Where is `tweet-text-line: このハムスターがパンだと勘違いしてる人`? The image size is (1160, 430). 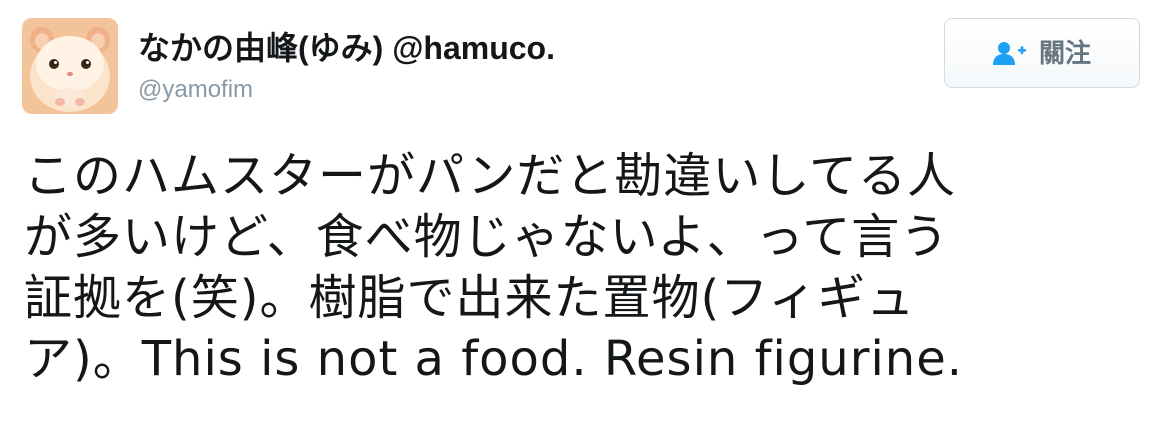 tweet-text-line: このハムスターがパンだと勘違いしてる人 is located at coordinates (490, 176).